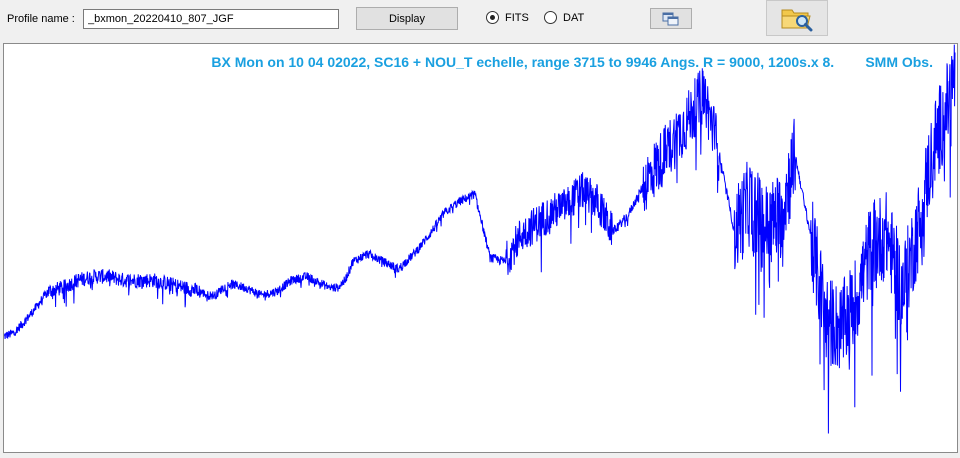 The height and width of the screenshot is (458, 960). What do you see at coordinates (407, 18) in the screenshot?
I see `display-button: Display` at bounding box center [407, 18].